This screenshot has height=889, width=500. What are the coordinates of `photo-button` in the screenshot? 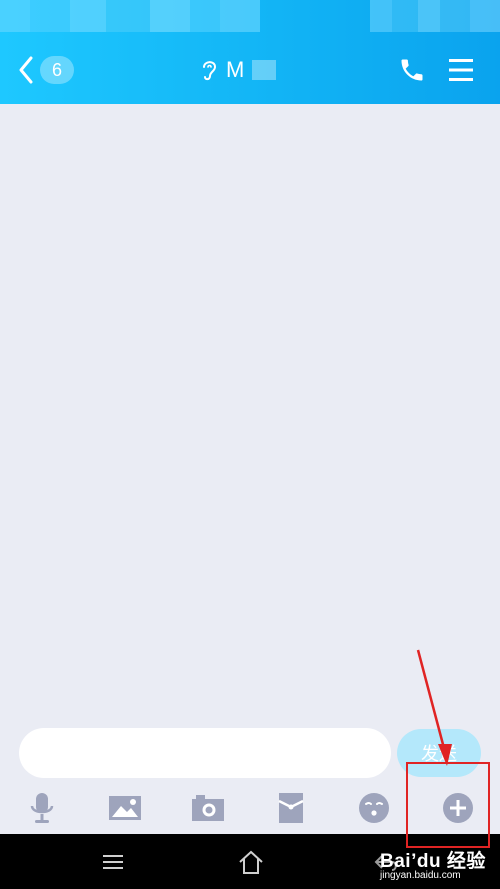 It's located at (125, 808).